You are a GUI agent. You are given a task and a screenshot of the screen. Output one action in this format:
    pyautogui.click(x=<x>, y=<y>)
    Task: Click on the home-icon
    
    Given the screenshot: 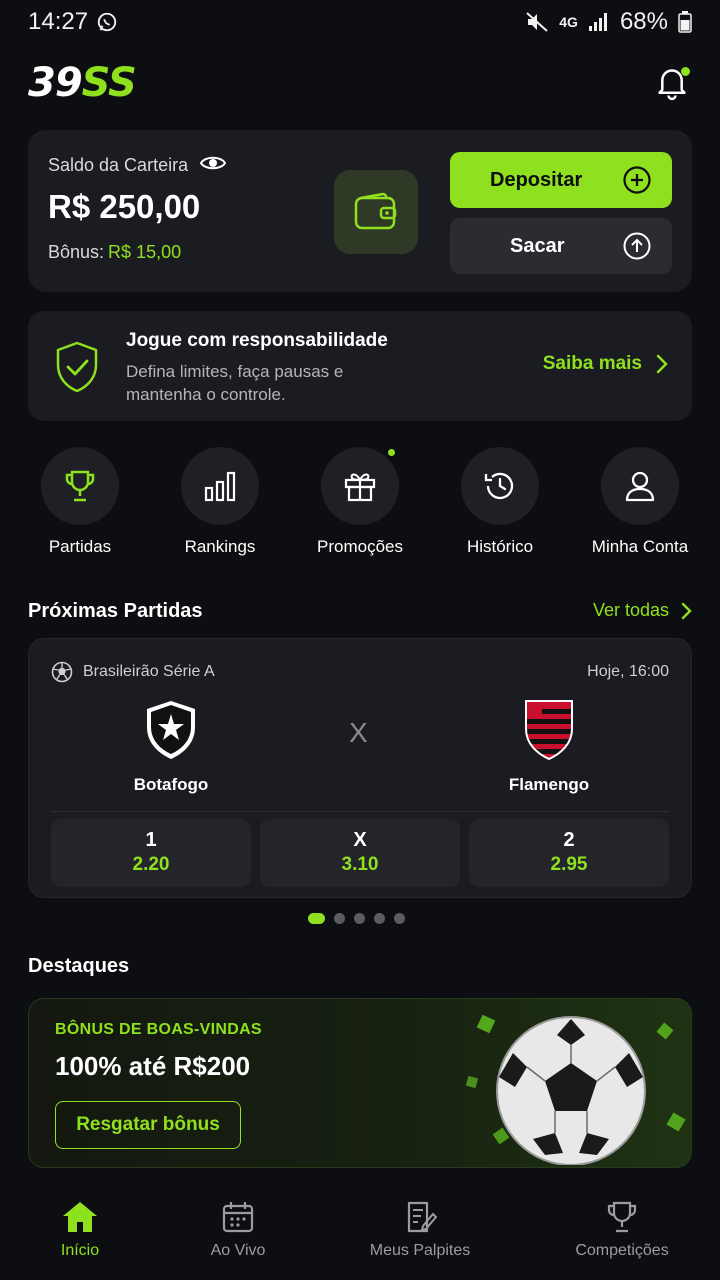 What is the action you would take?
    pyautogui.click(x=80, y=1217)
    